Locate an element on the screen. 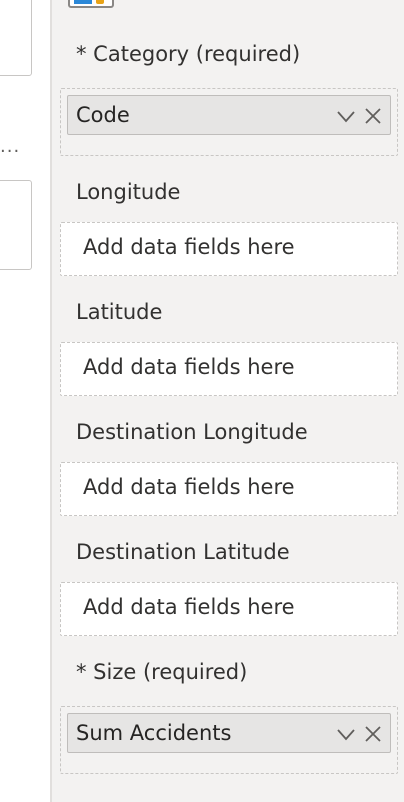 The image size is (404, 802). destination-latitude-dropzone: Add data fields here is located at coordinates (229, 609).